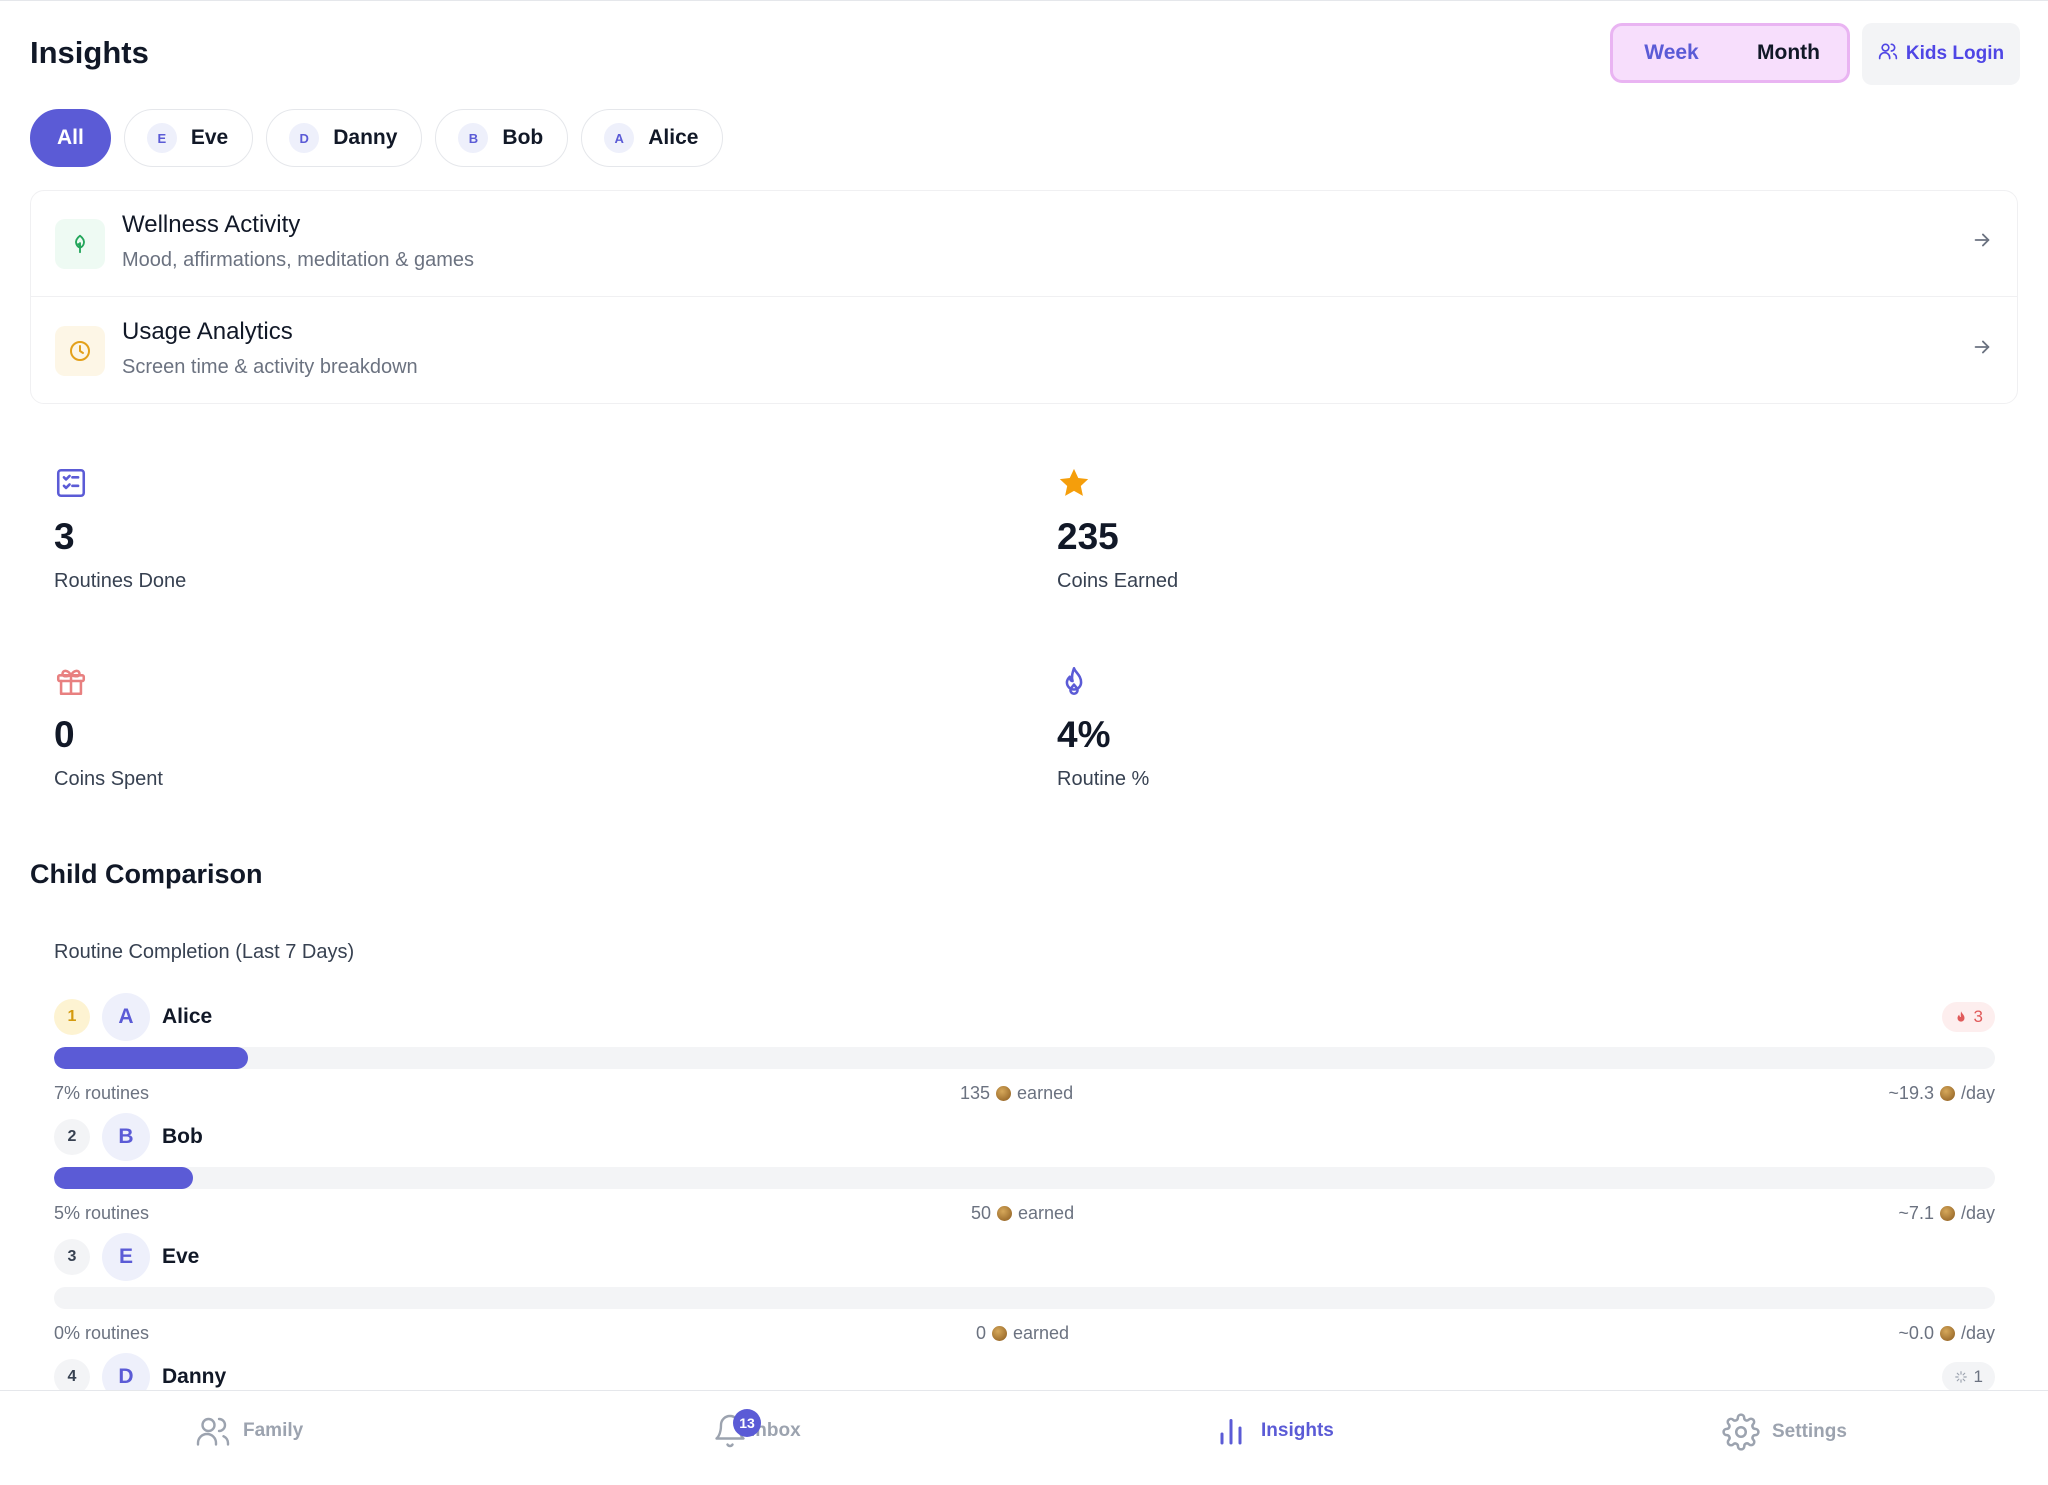 The image size is (2048, 1485). I want to click on stat-value: 3, so click(64, 536).